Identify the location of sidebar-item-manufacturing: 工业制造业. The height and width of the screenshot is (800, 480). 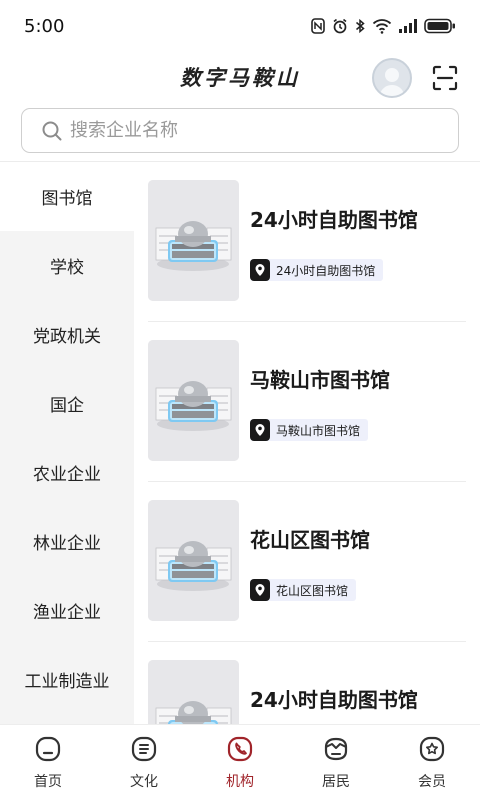
(67, 679).